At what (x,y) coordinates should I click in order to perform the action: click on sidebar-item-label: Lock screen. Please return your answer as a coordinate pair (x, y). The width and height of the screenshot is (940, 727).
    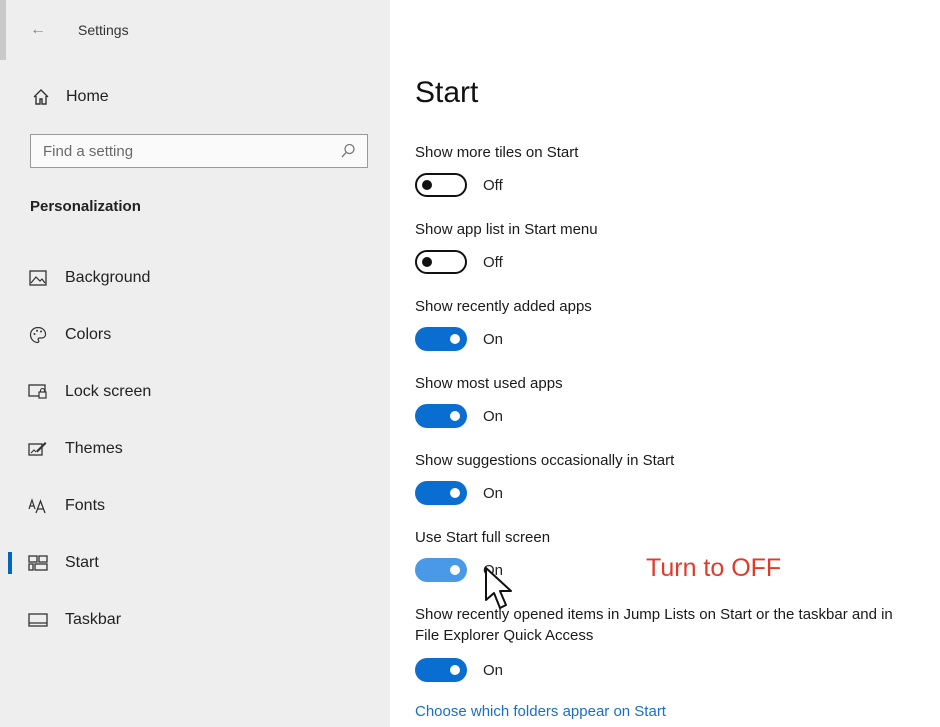
    Looking at the image, I should click on (108, 391).